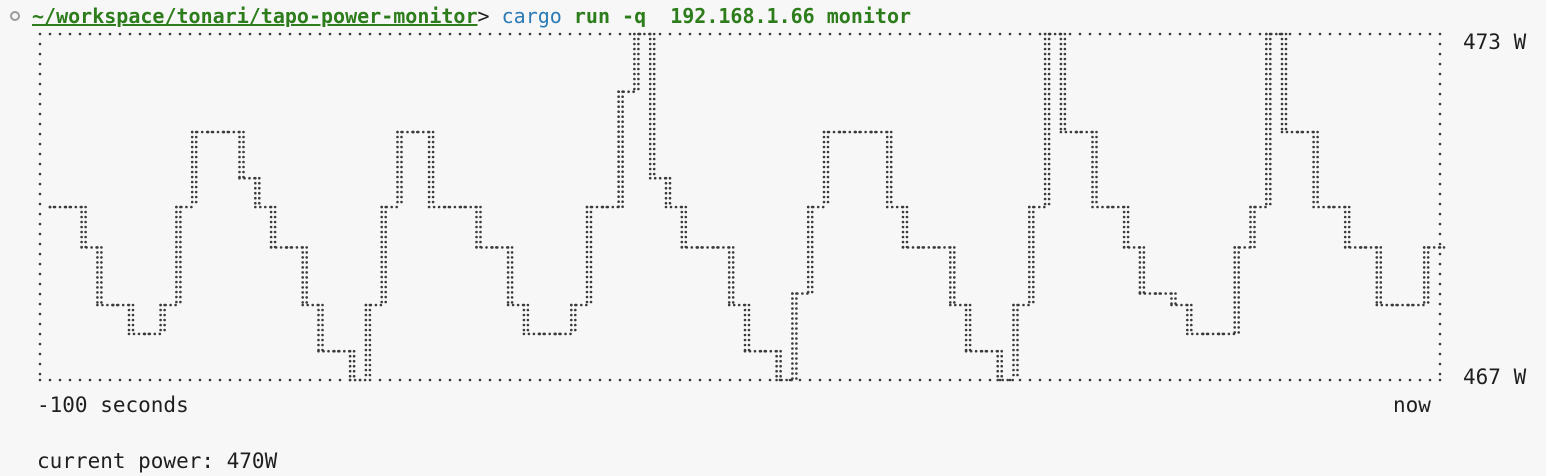 This screenshot has height=476, width=1546. I want to click on frame-right-dot, so click(1440, 134).